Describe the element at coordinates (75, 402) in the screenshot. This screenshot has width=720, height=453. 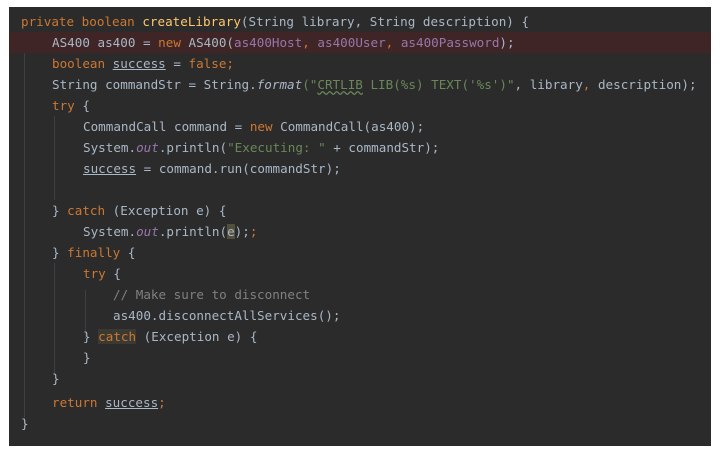
I see `keyword-token: return` at that location.